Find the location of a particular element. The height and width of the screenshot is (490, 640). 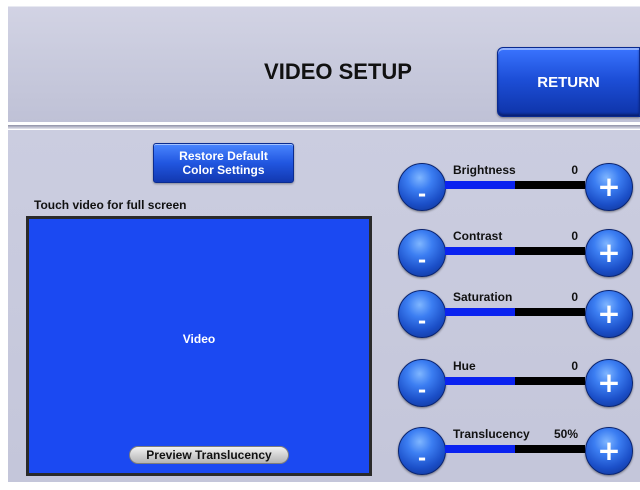

hue-slider is located at coordinates (515, 381).